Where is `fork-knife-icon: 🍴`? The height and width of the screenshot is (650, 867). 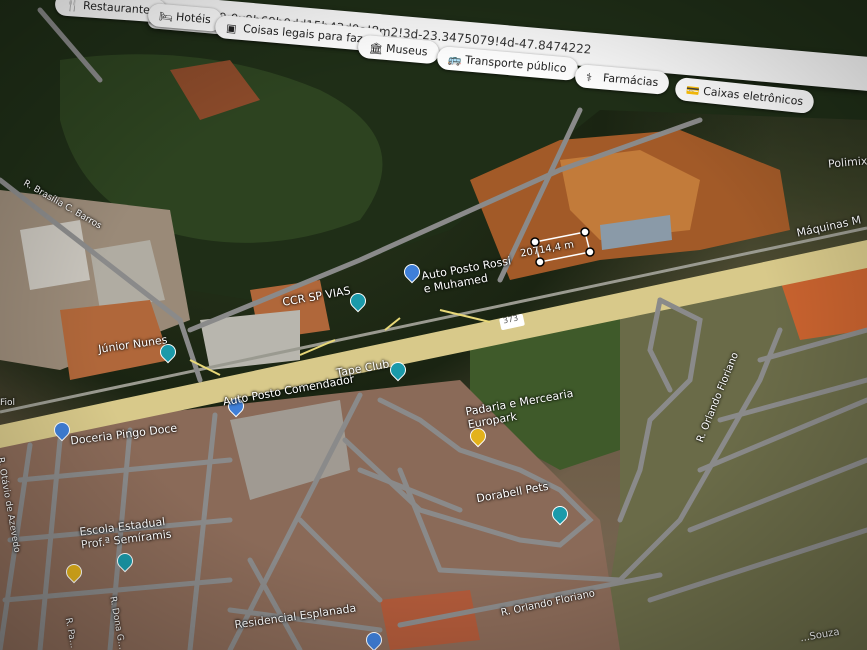
fork-knife-icon: 🍴 is located at coordinates (73, 6).